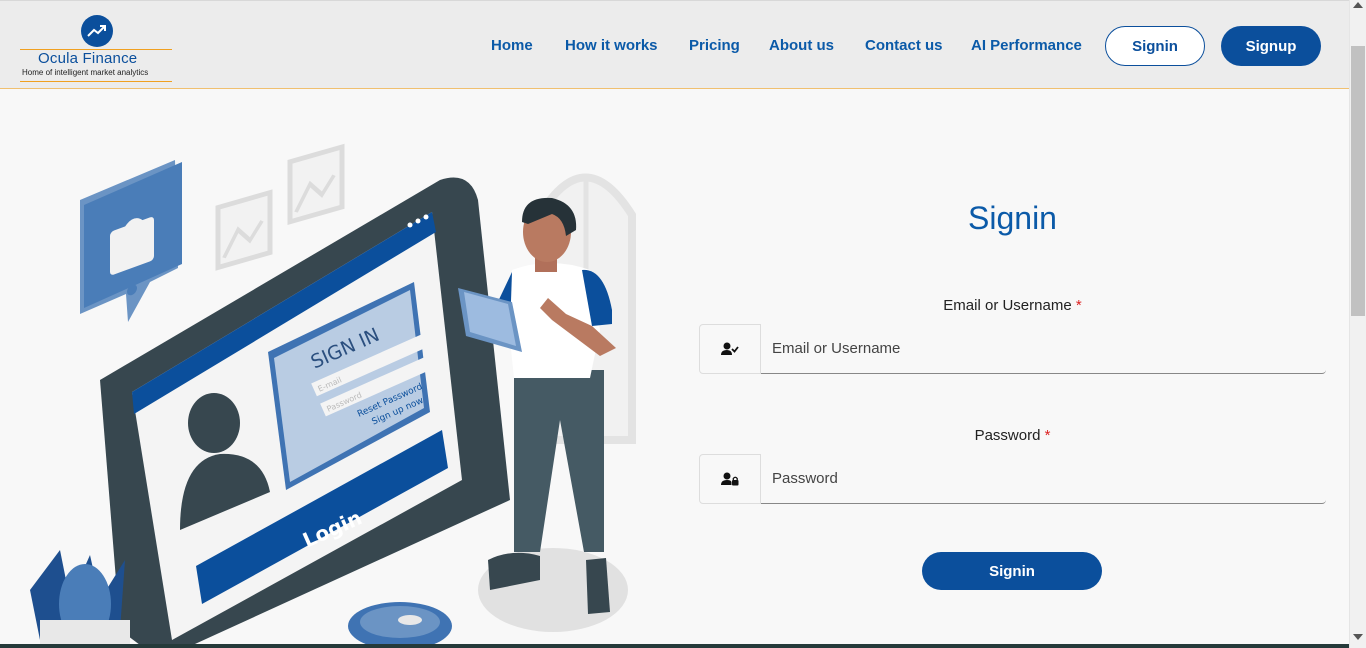  I want to click on email-label-text: Email or Username, so click(1007, 305).